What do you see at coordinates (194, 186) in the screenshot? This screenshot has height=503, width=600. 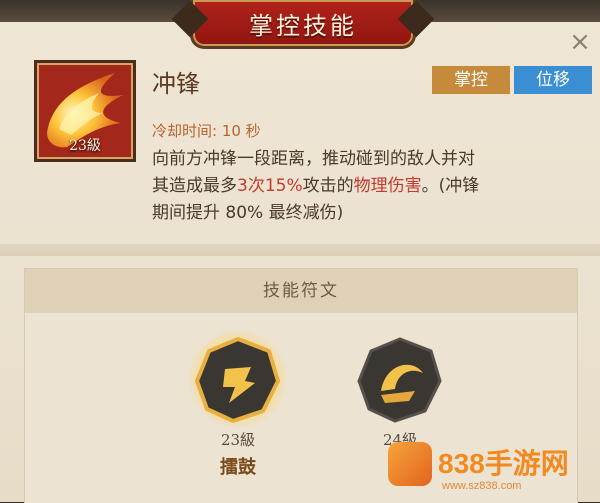 I see `desc-text: 其造成最多` at bounding box center [194, 186].